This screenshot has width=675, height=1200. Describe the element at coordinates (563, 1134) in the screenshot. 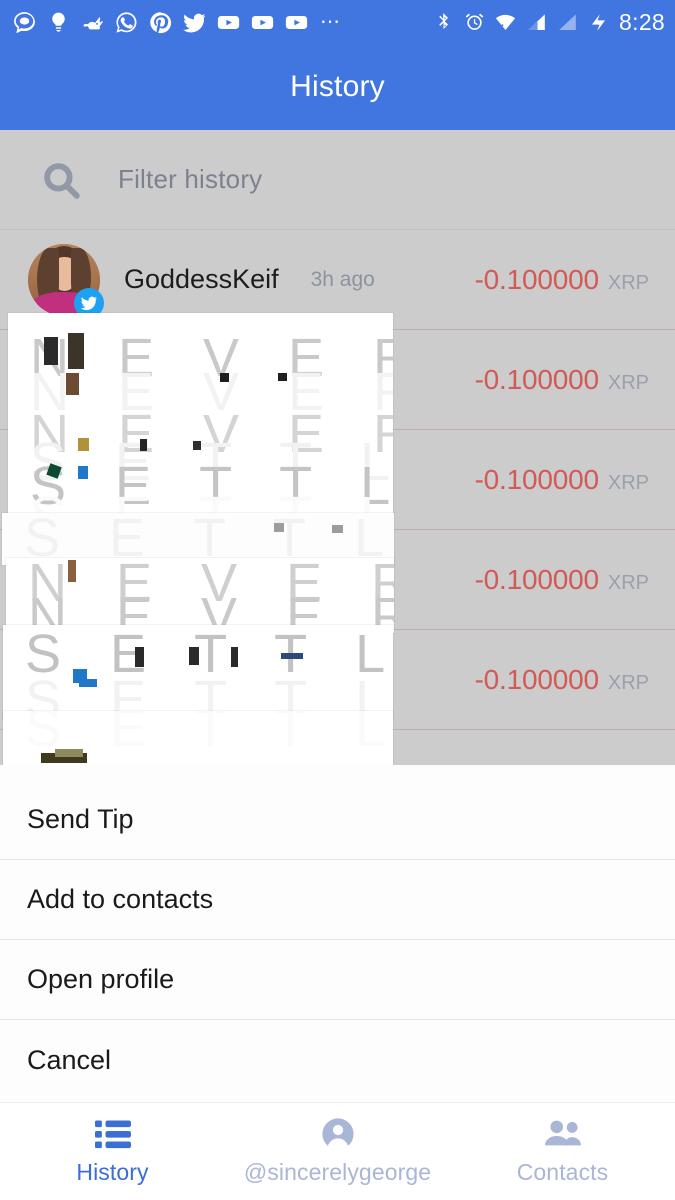

I see `people-icon` at that location.